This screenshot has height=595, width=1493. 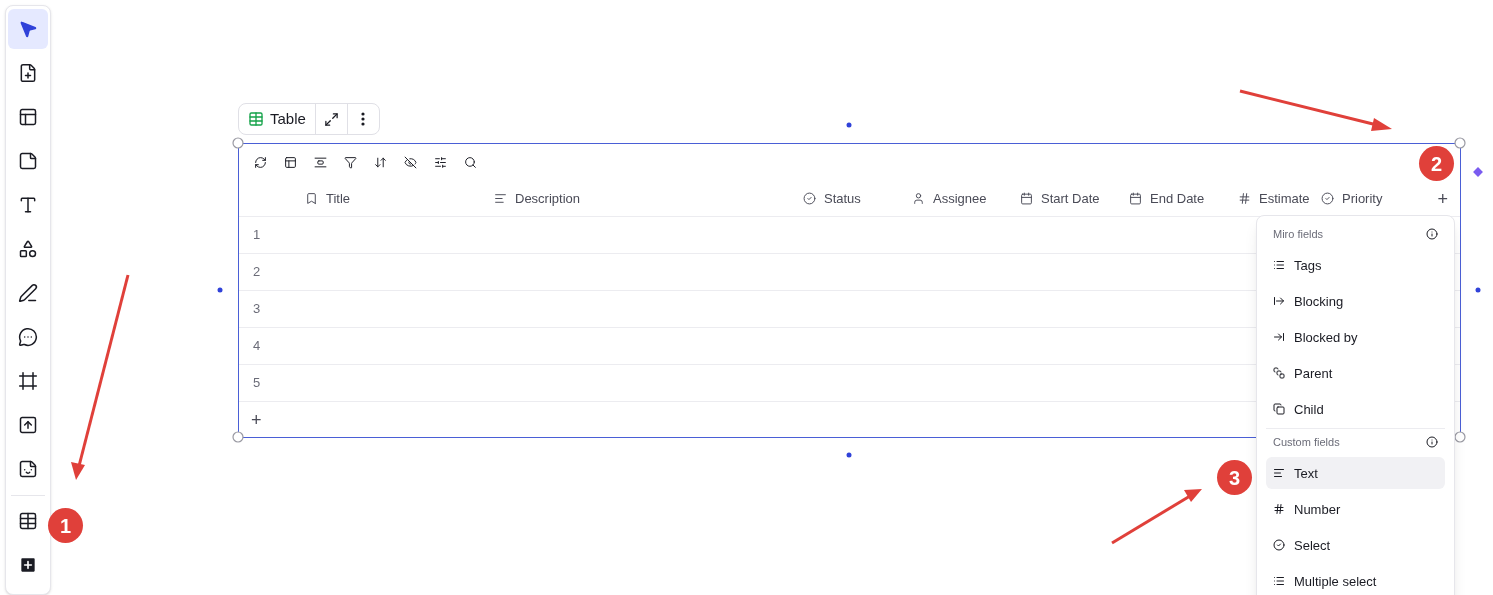 What do you see at coordinates (28, 161) in the screenshot?
I see `sticky-note-icon` at bounding box center [28, 161].